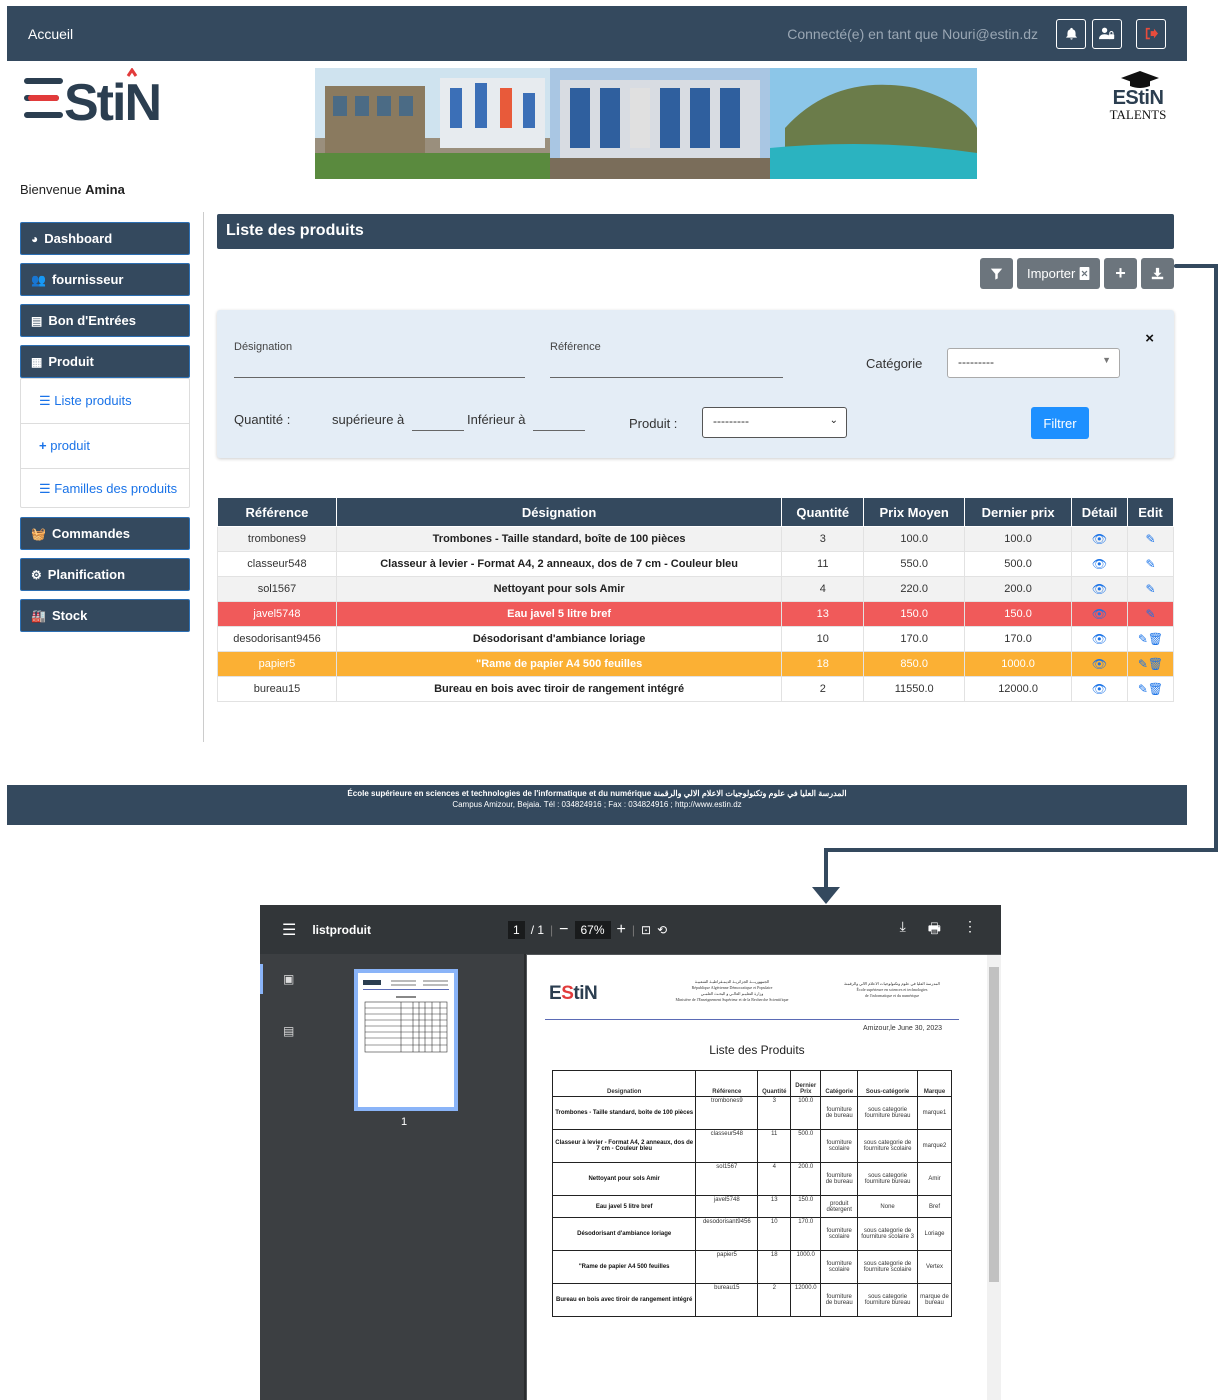 This screenshot has height=1400, width=1219. What do you see at coordinates (1071, 33) in the screenshot?
I see `notifications-button` at bounding box center [1071, 33].